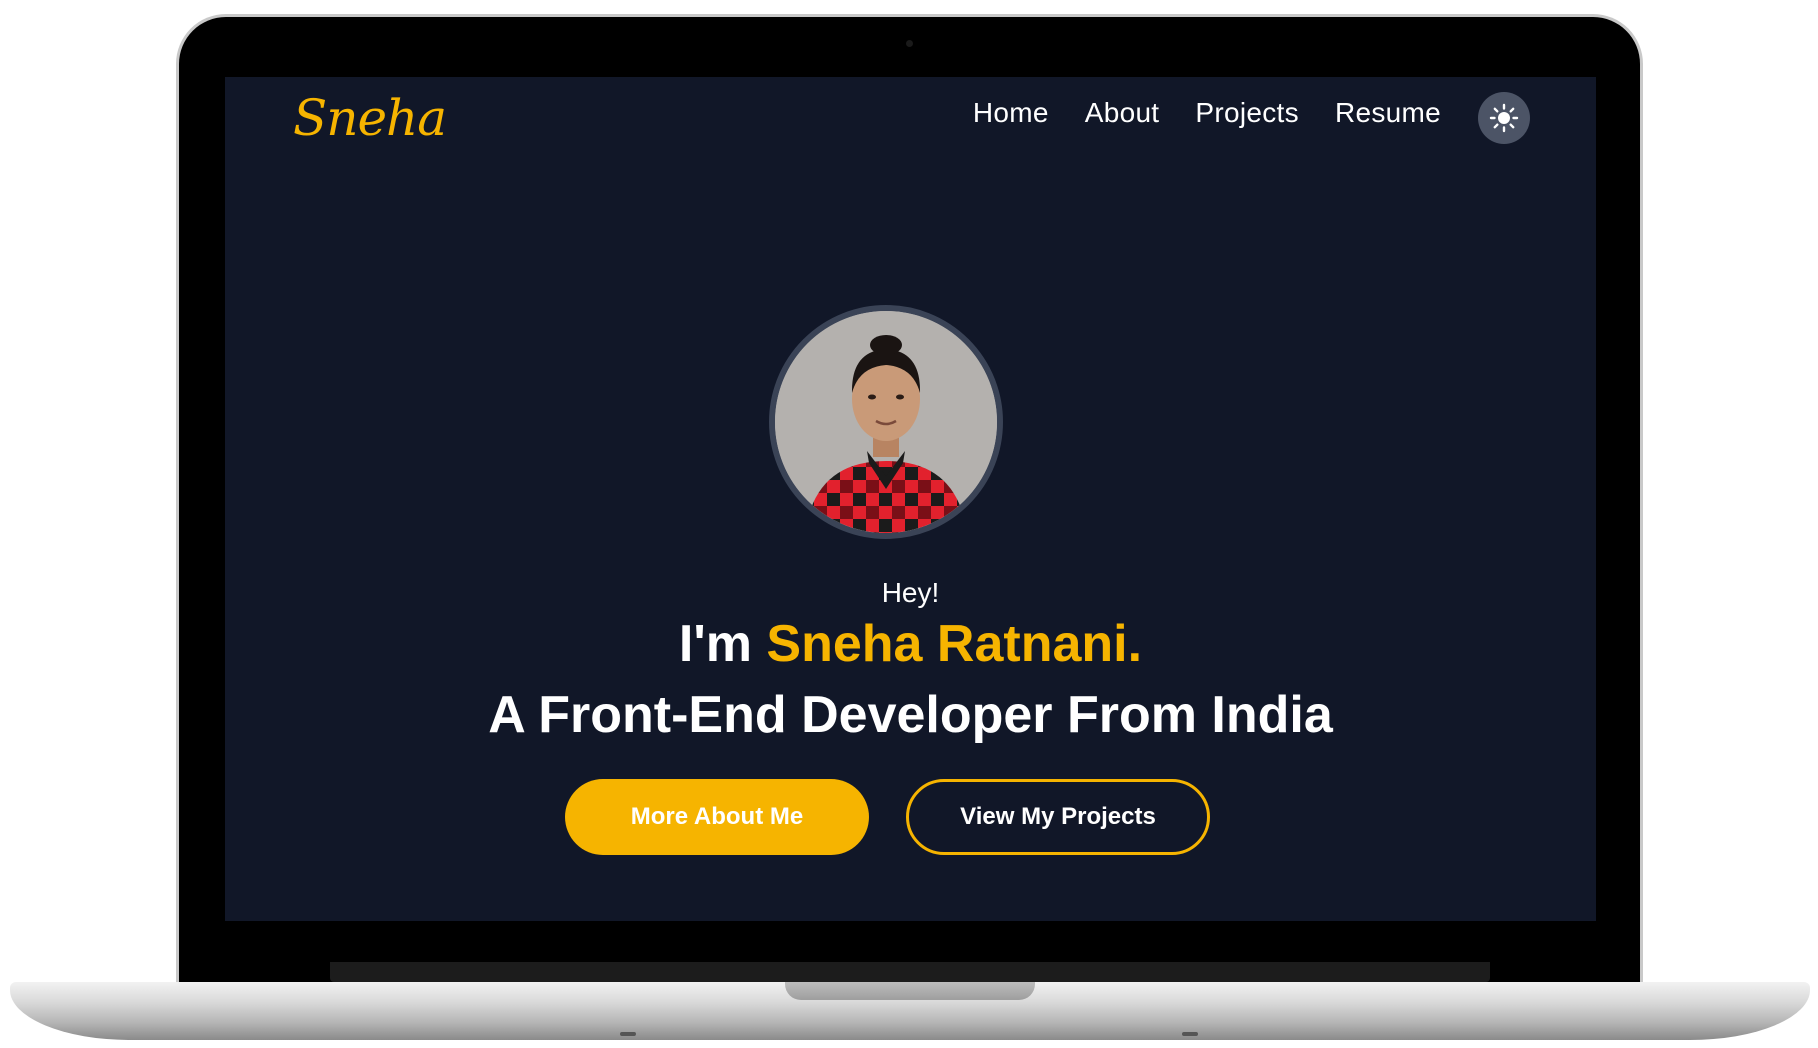  What do you see at coordinates (1011, 113) in the screenshot?
I see `nav-link-home: Home` at bounding box center [1011, 113].